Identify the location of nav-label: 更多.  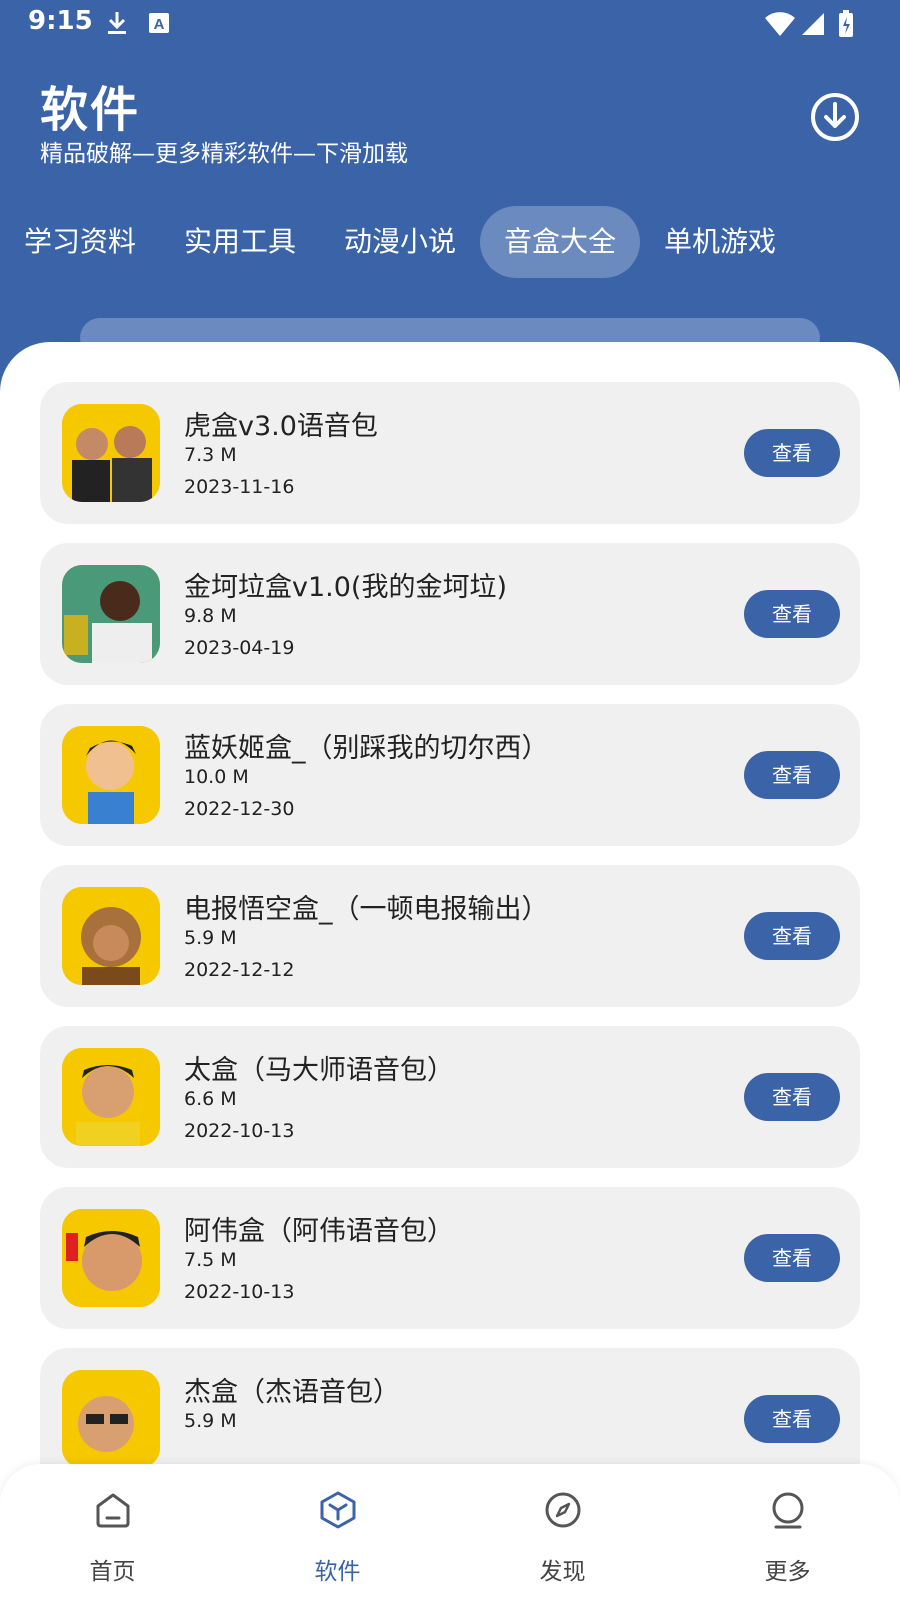
(787, 1572).